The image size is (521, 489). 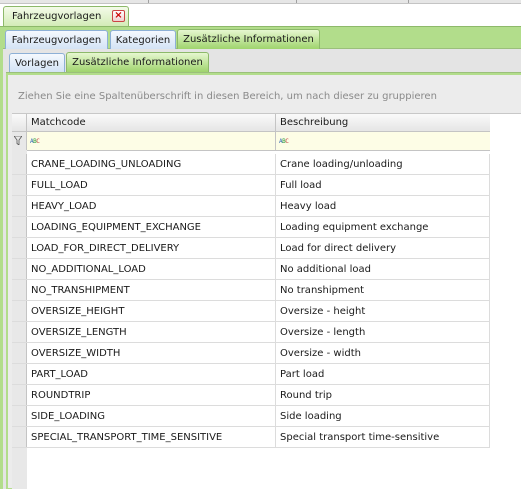 What do you see at coordinates (151, 185) in the screenshot?
I see `cell-matchcode: FULL_LOAD` at bounding box center [151, 185].